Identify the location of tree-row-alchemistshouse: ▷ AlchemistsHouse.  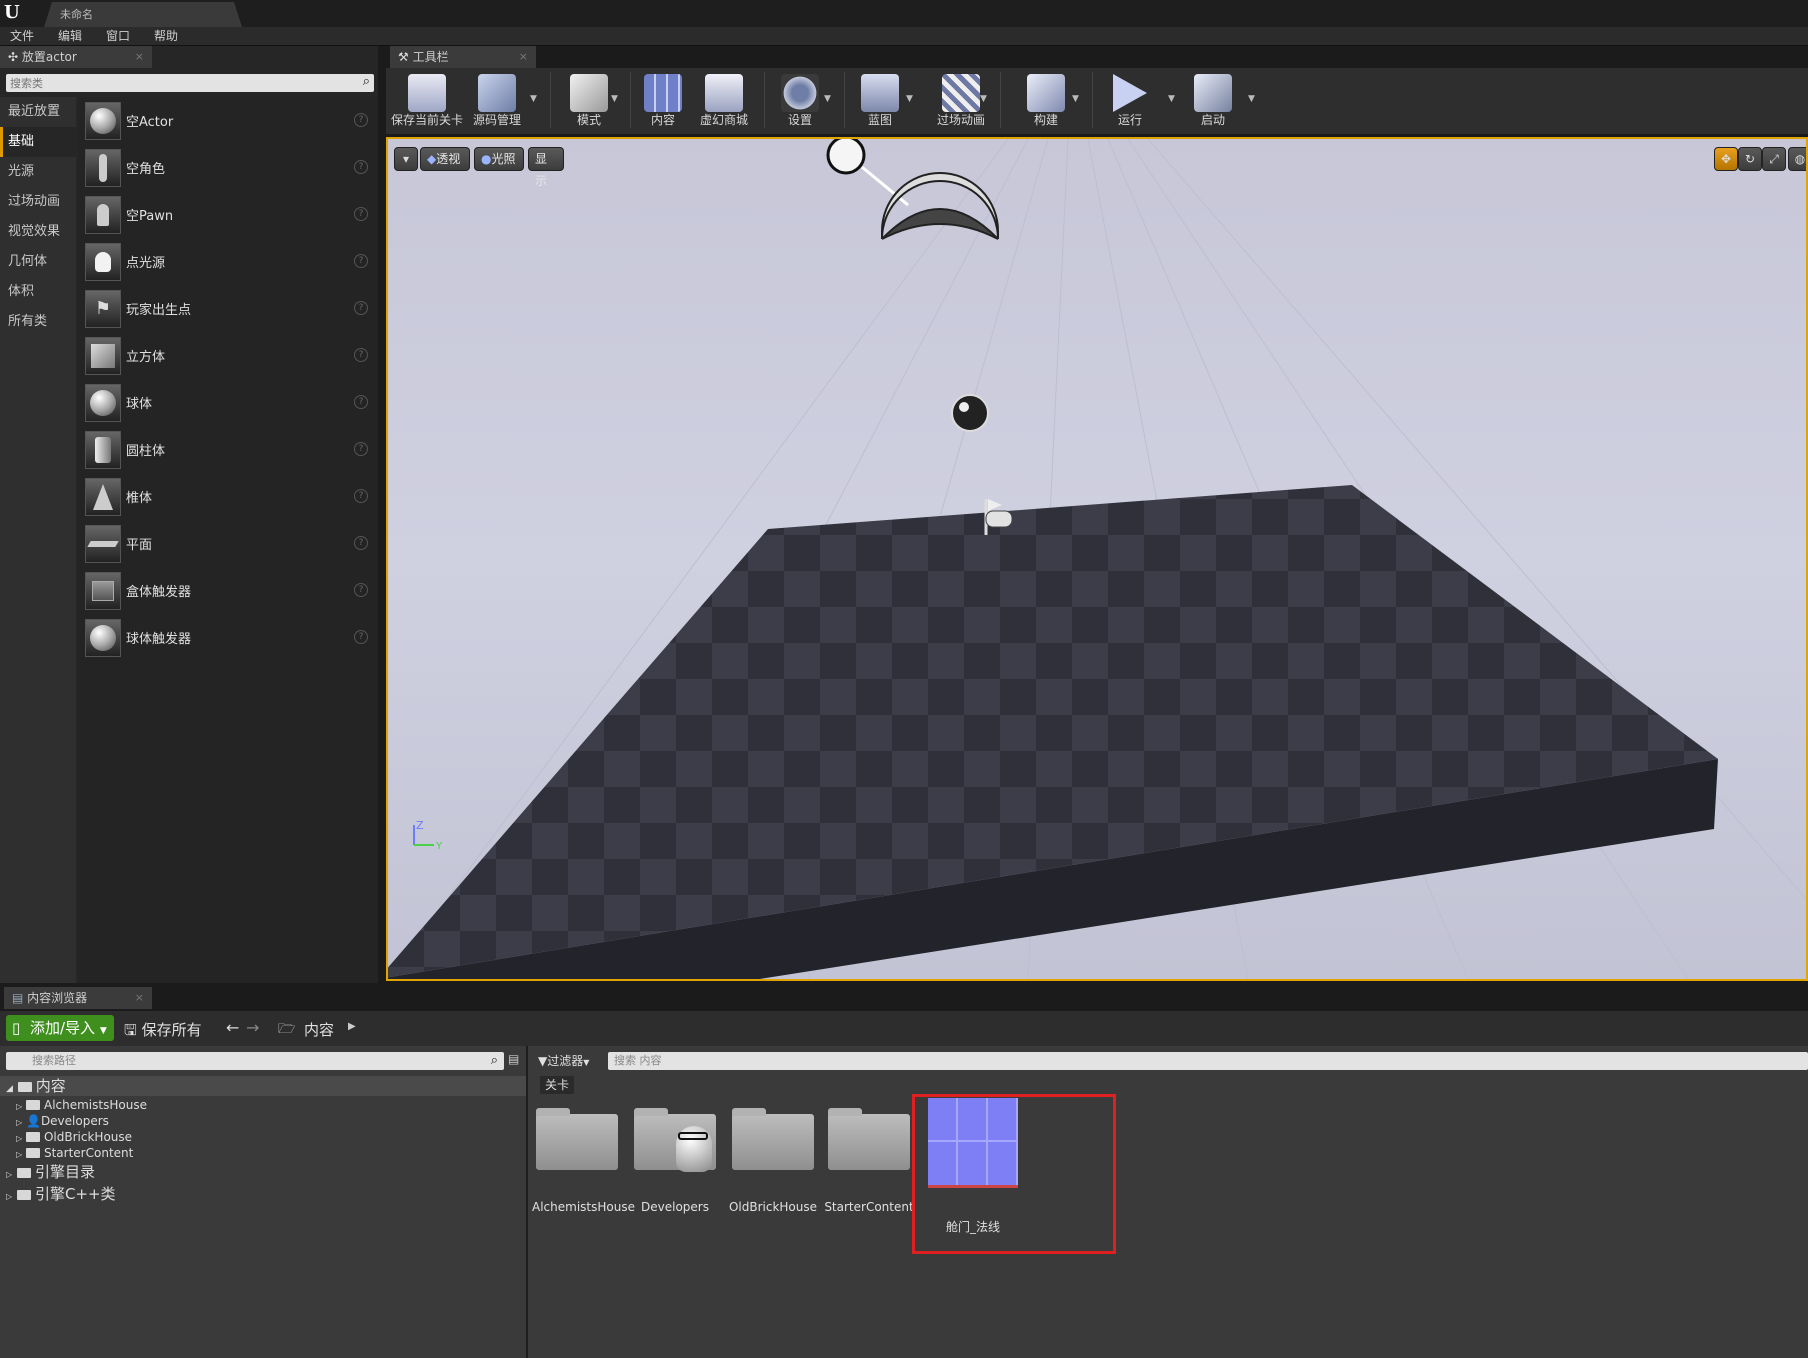
(81, 1105).